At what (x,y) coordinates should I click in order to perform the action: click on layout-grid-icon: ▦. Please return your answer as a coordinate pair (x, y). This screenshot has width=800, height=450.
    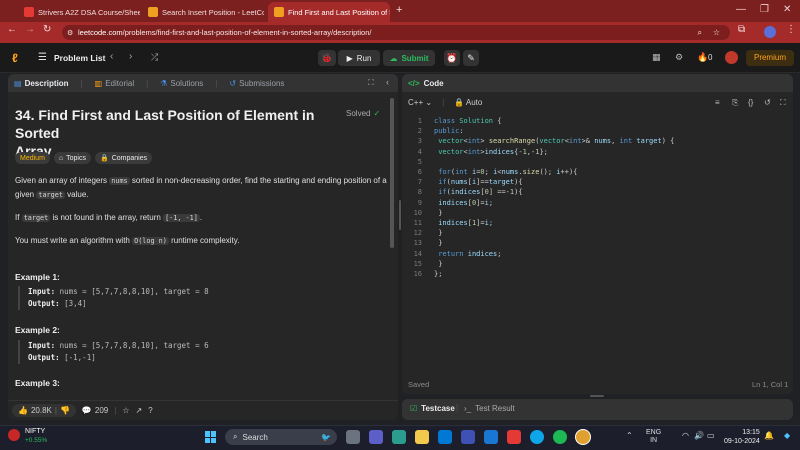
    Looking at the image, I should click on (656, 57).